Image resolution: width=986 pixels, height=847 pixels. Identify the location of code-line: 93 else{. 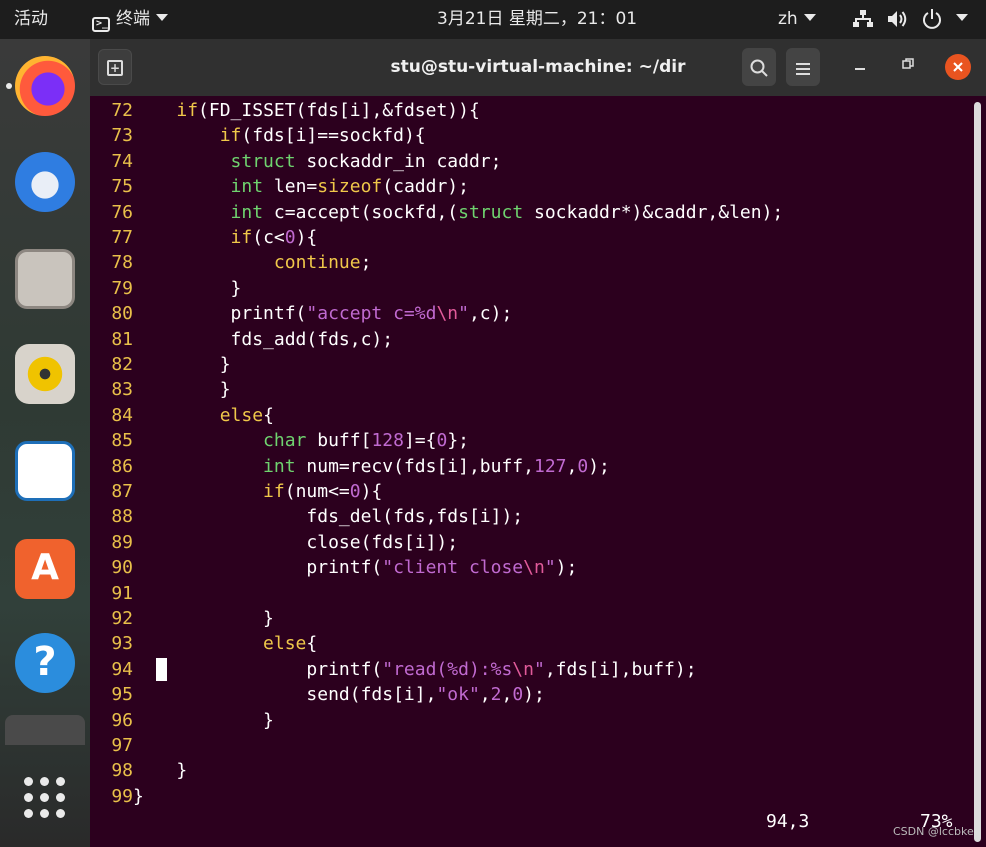
(203, 643).